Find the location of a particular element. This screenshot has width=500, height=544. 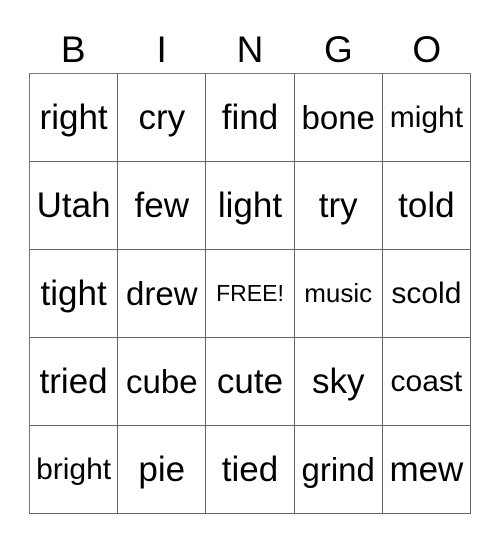

header-letter-i: I is located at coordinates (161, 49).